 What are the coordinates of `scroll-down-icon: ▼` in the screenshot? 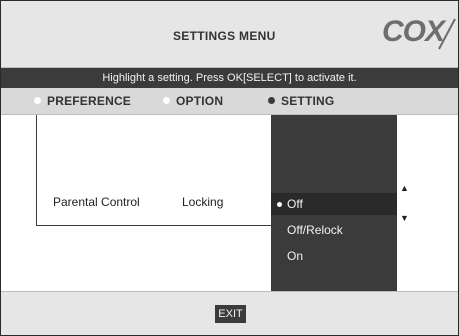 It's located at (404, 218).